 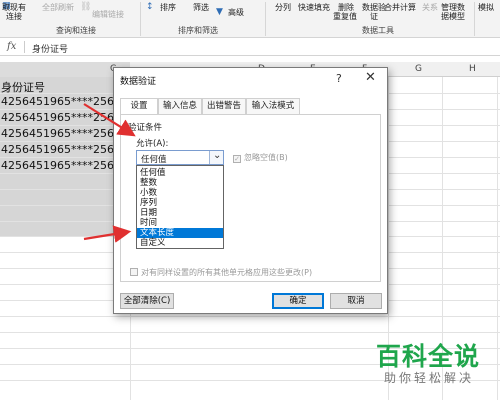 What do you see at coordinates (180, 106) in the screenshot?
I see `tab-input-message: 输入信息` at bounding box center [180, 106].